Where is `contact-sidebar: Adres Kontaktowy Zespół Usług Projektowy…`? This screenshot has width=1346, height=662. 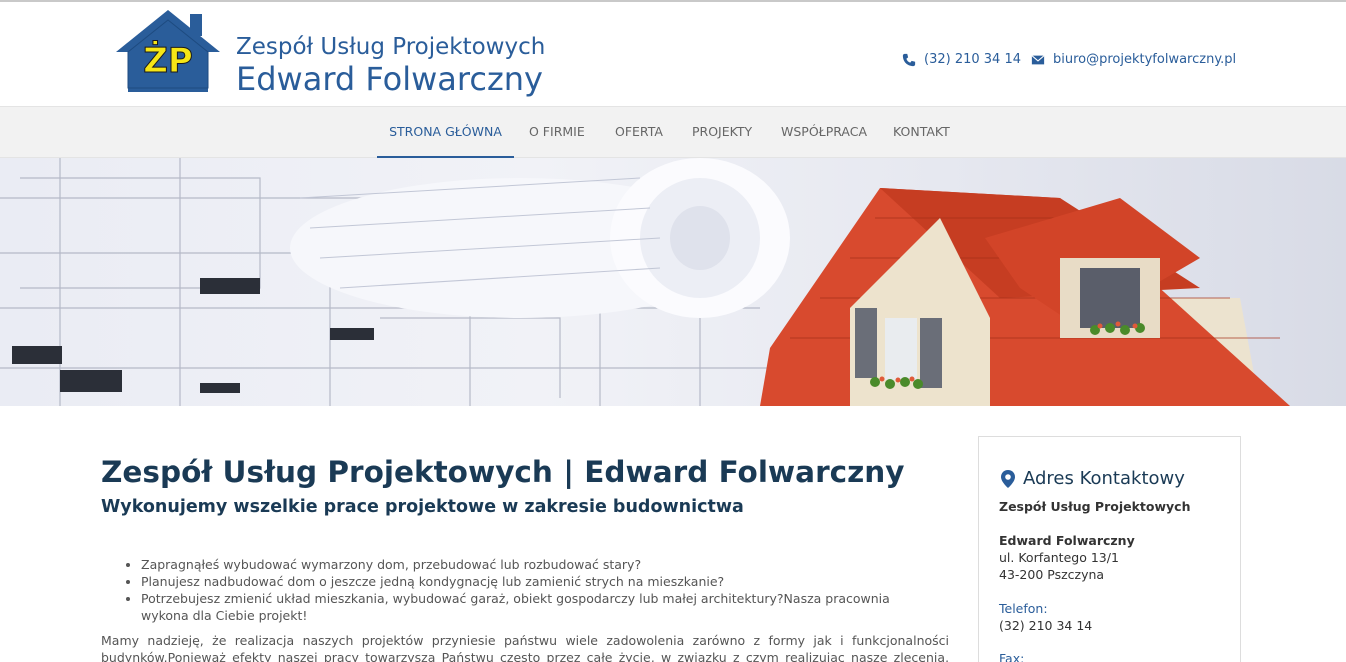 contact-sidebar: Adres Kontaktowy Zespół Usług Projektowy… is located at coordinates (1109, 549).